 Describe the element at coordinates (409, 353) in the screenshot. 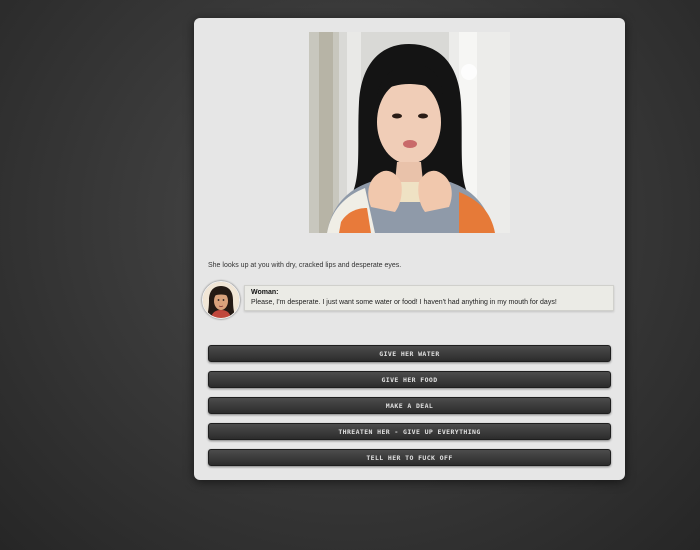

I see `choice-give-water-button: GIVE HER WATER` at that location.